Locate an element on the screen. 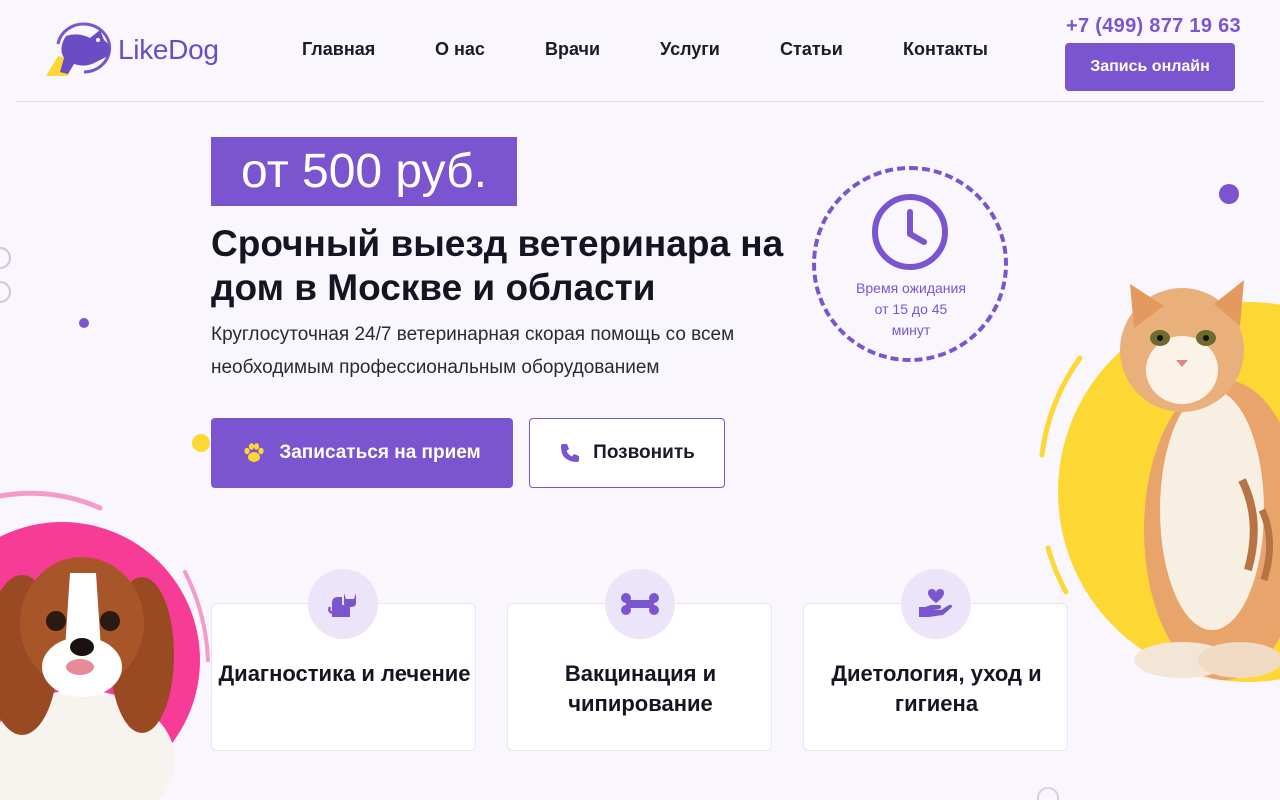 Image resolution: width=1280 pixels, height=800 pixels. dog-logo-icon is located at coordinates (79, 49).